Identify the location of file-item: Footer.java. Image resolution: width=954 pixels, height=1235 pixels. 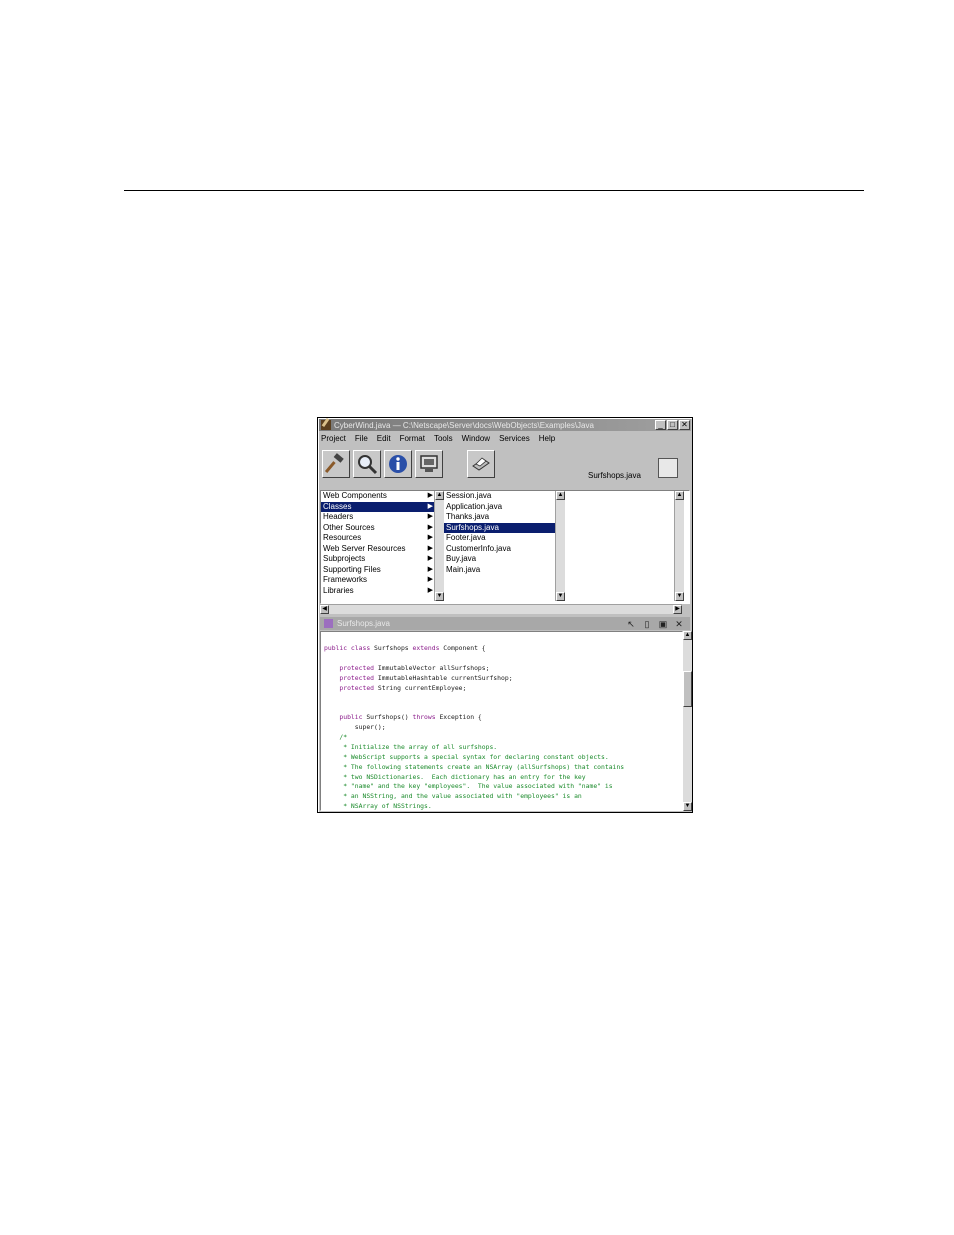
(504, 538).